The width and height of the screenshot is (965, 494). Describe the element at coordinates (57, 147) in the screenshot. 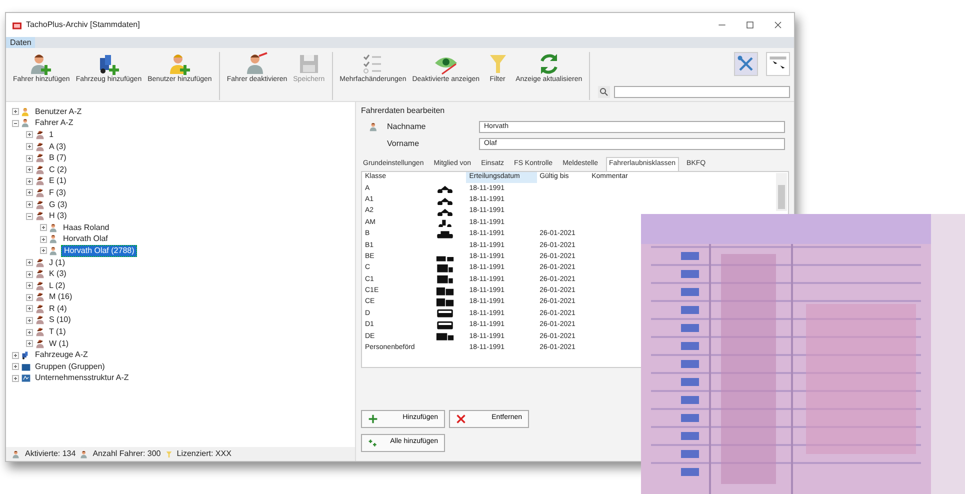

I see `tree-item: A (3)` at that location.